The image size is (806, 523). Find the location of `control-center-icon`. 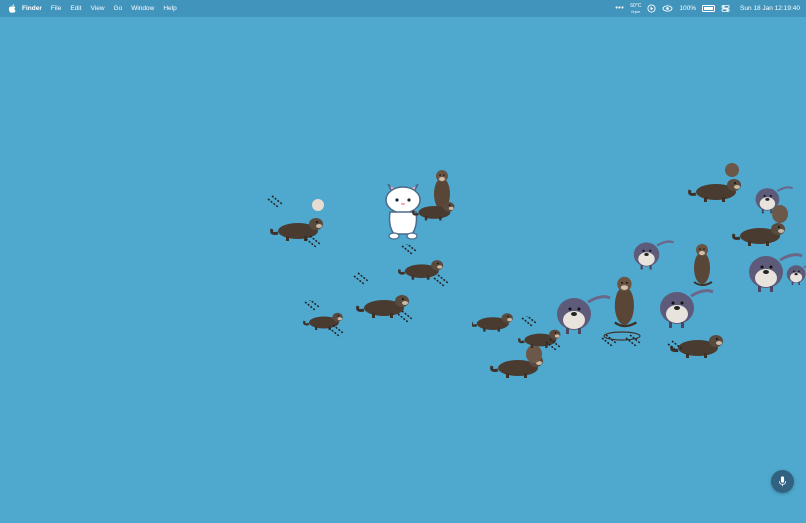

control-center-icon is located at coordinates (725, 8).